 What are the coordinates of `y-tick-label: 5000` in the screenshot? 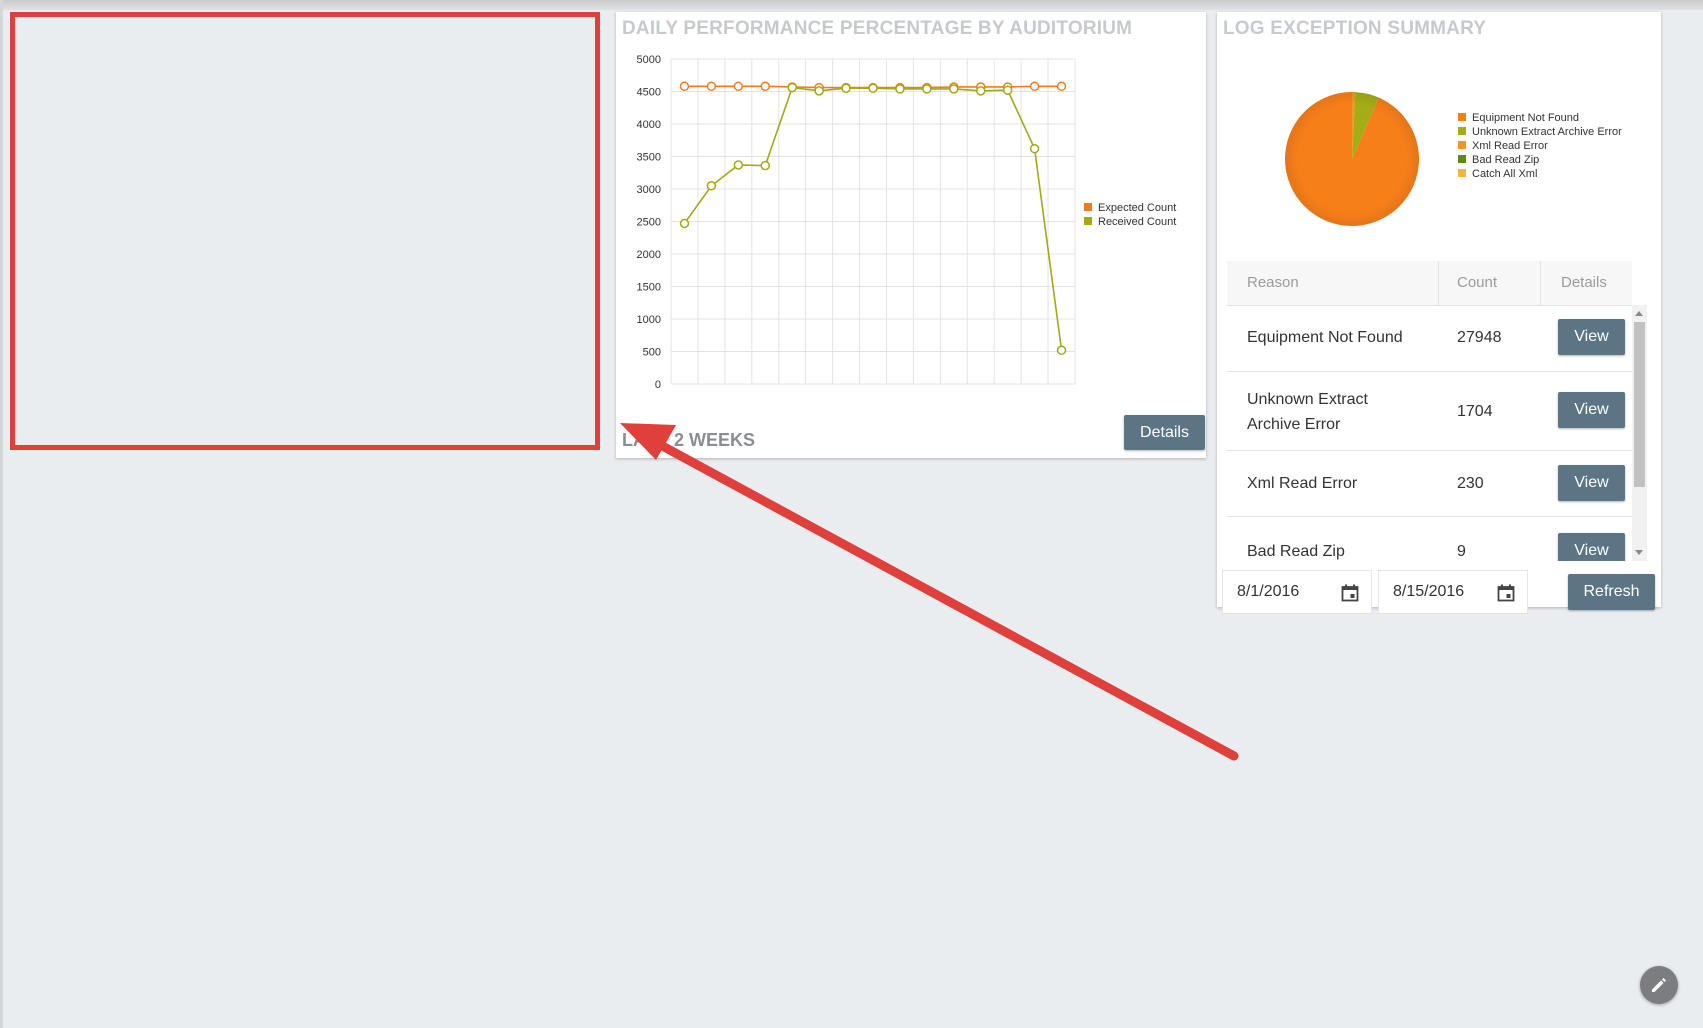 It's located at (649, 60).